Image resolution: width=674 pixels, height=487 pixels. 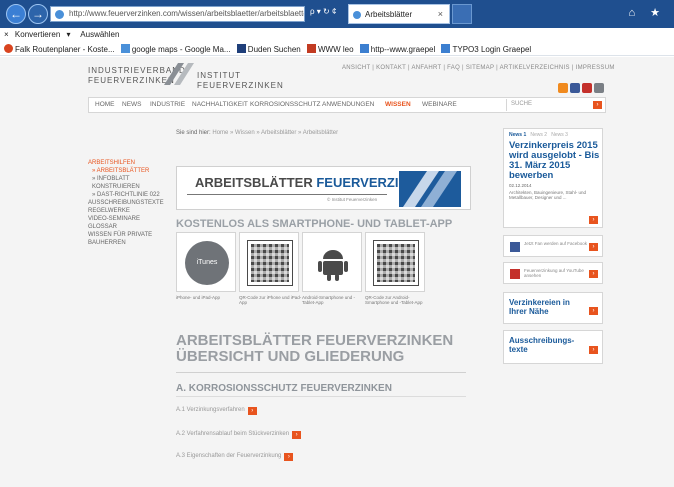 I want to click on qr-android-tile, so click(x=395, y=262).